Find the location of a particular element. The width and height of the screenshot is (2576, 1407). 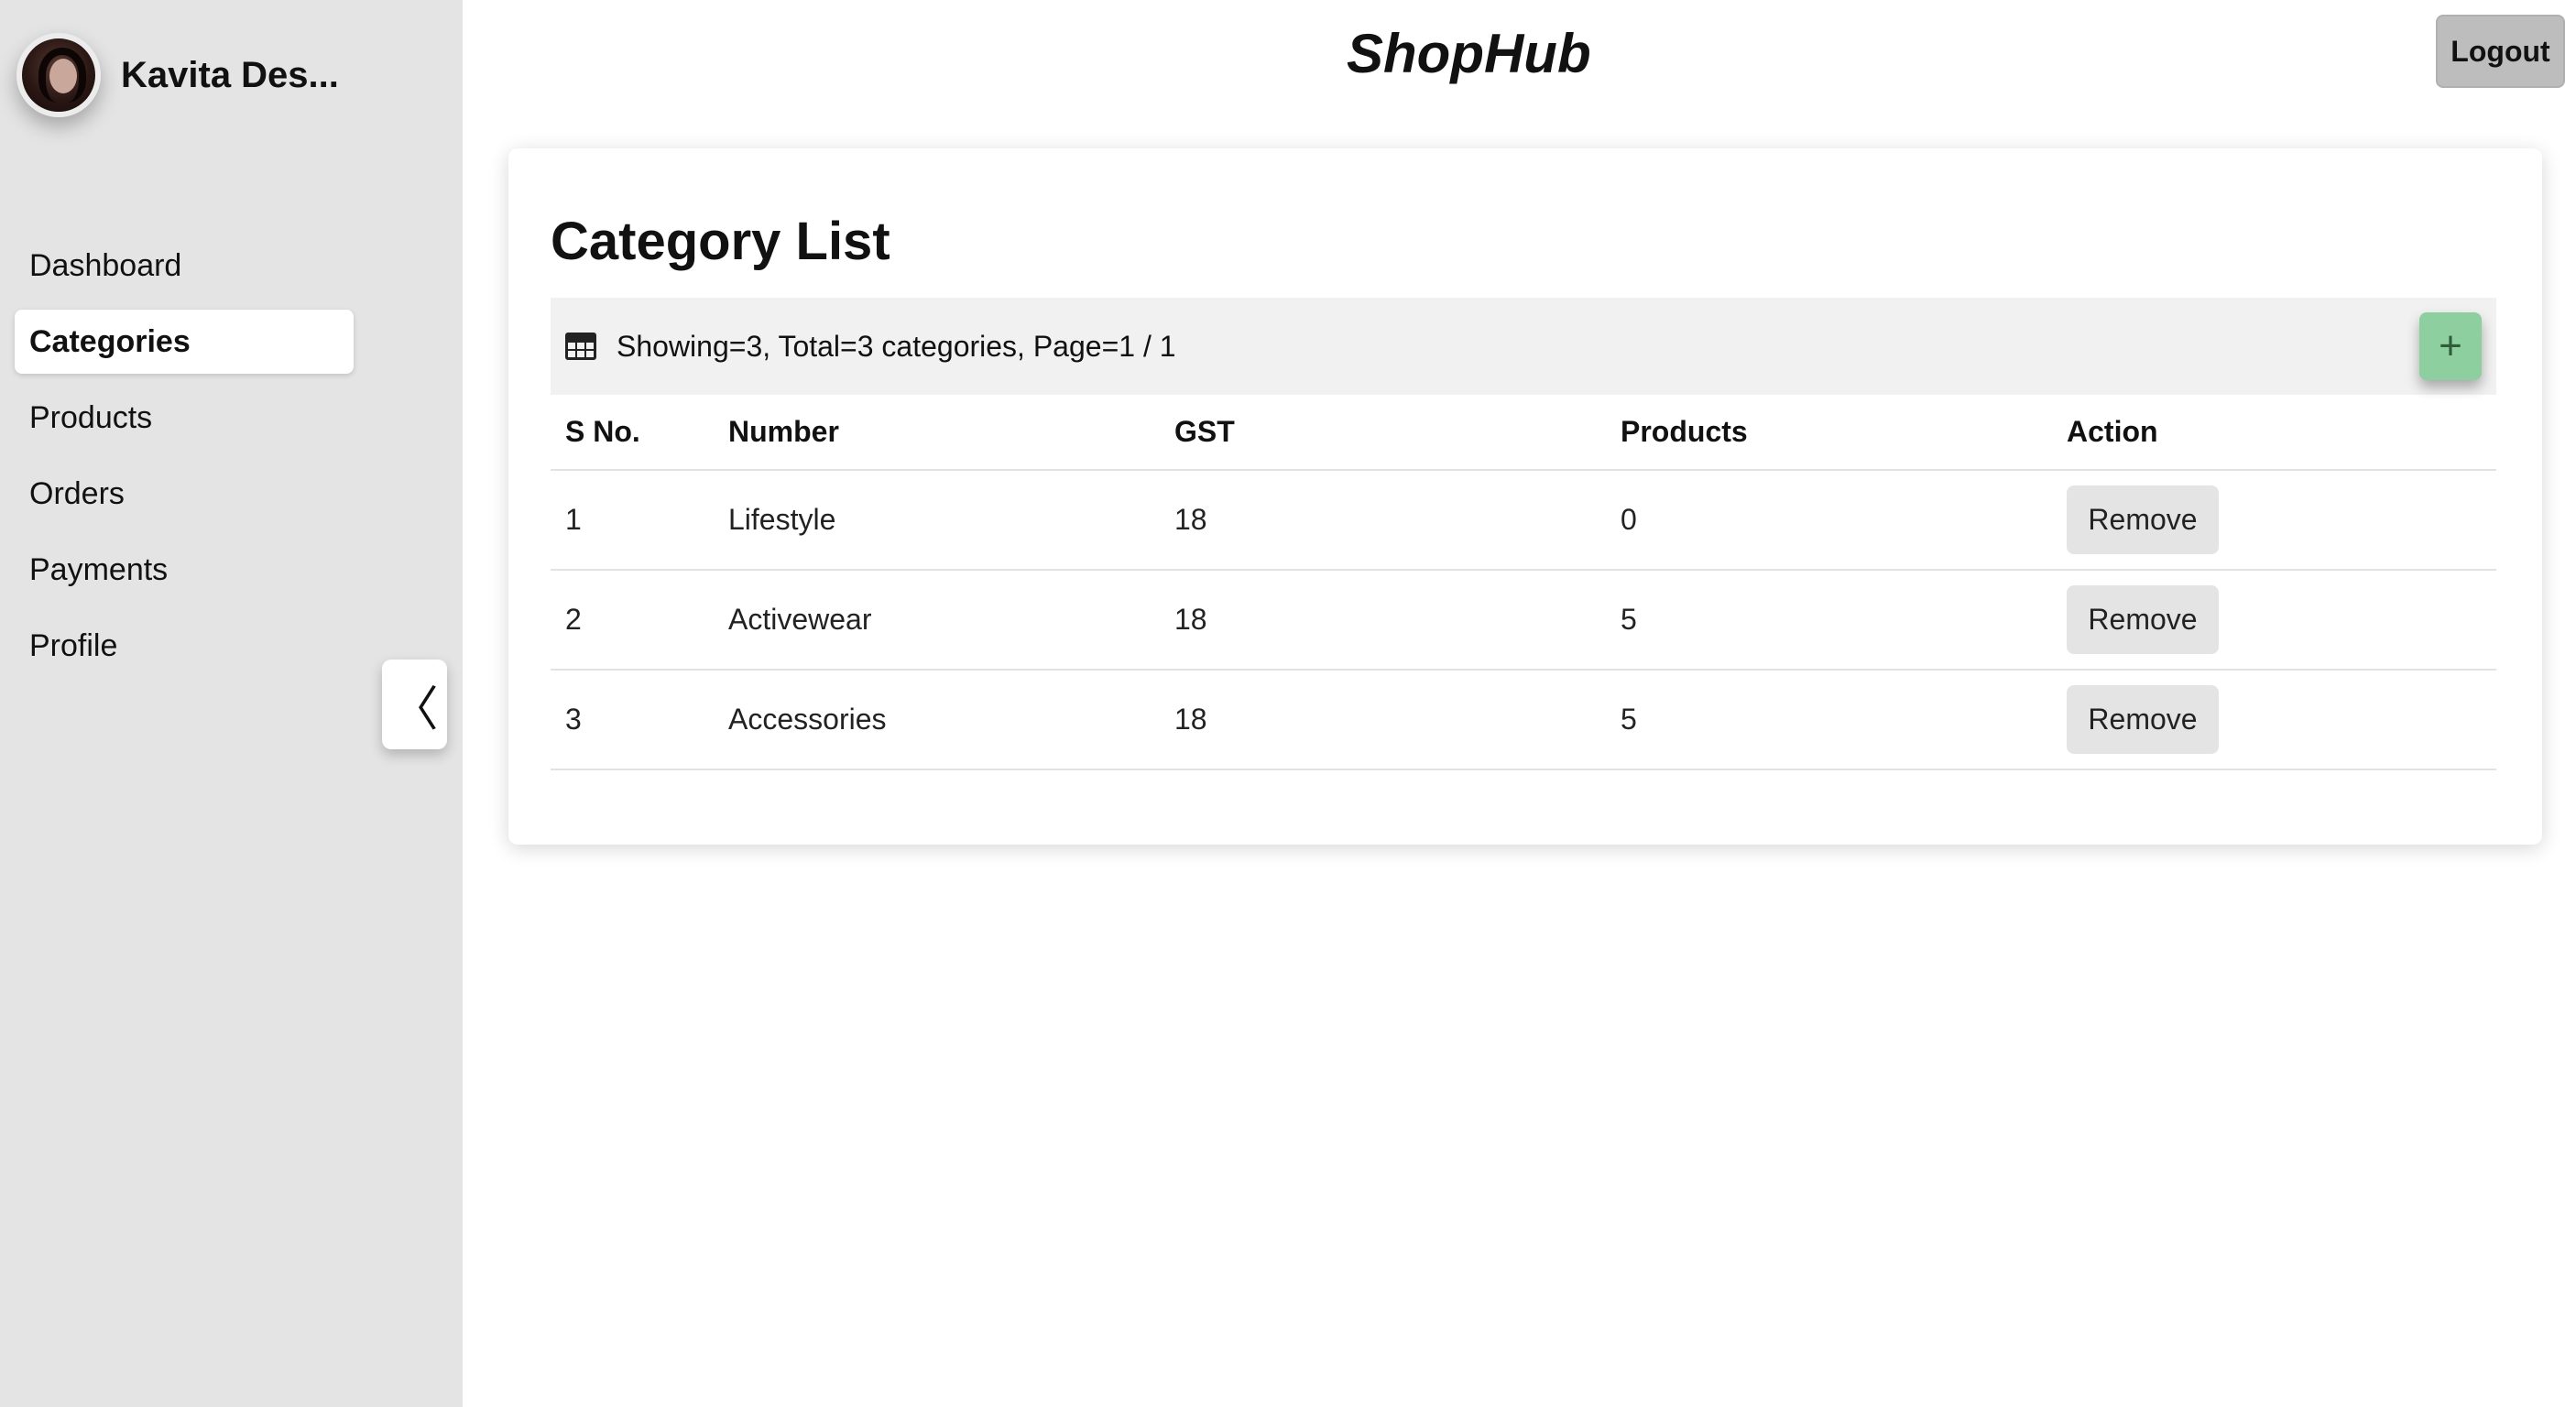

table-row: 3 Accessories 18 5 Remove is located at coordinates (1524, 720).